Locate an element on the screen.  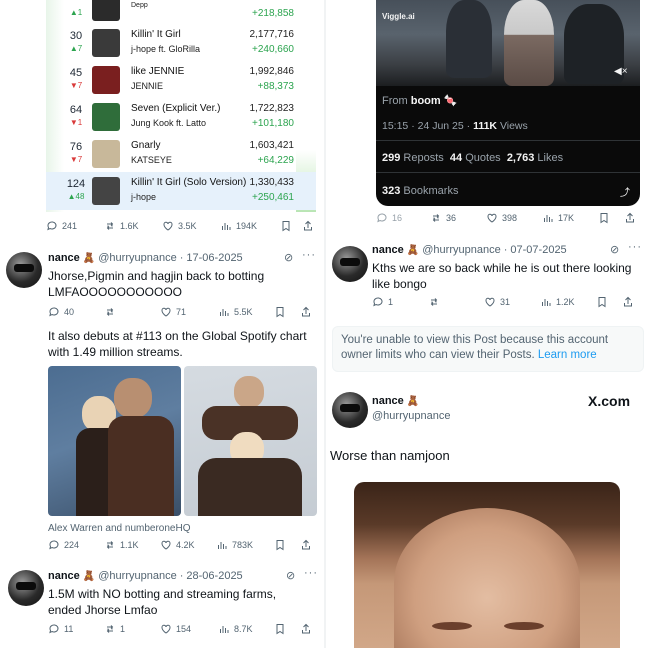
post-date: · 17-06-2025 is located at coordinates (211, 258).